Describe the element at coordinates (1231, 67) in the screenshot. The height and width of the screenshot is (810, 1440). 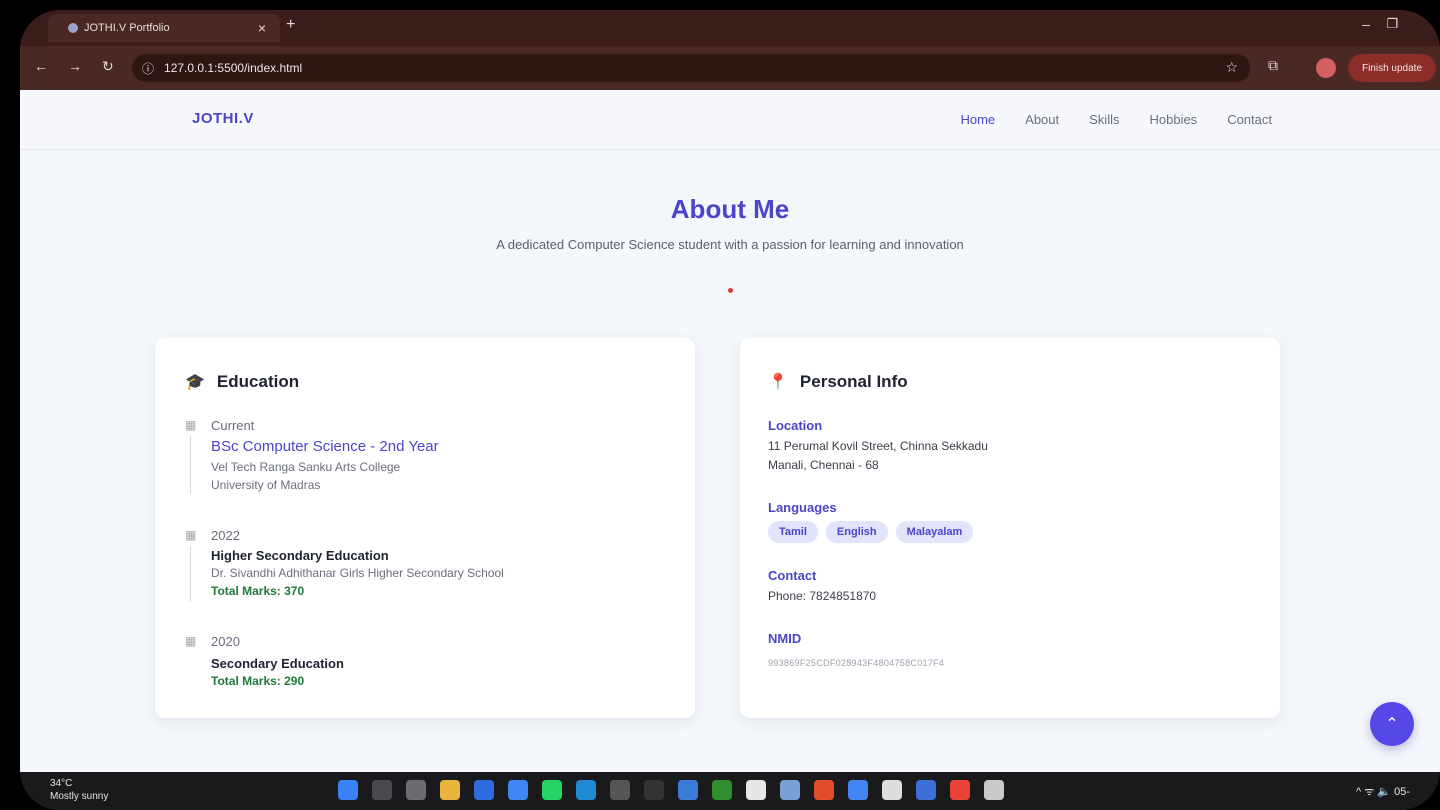
I see `bookmark-star-icon: ☆` at that location.